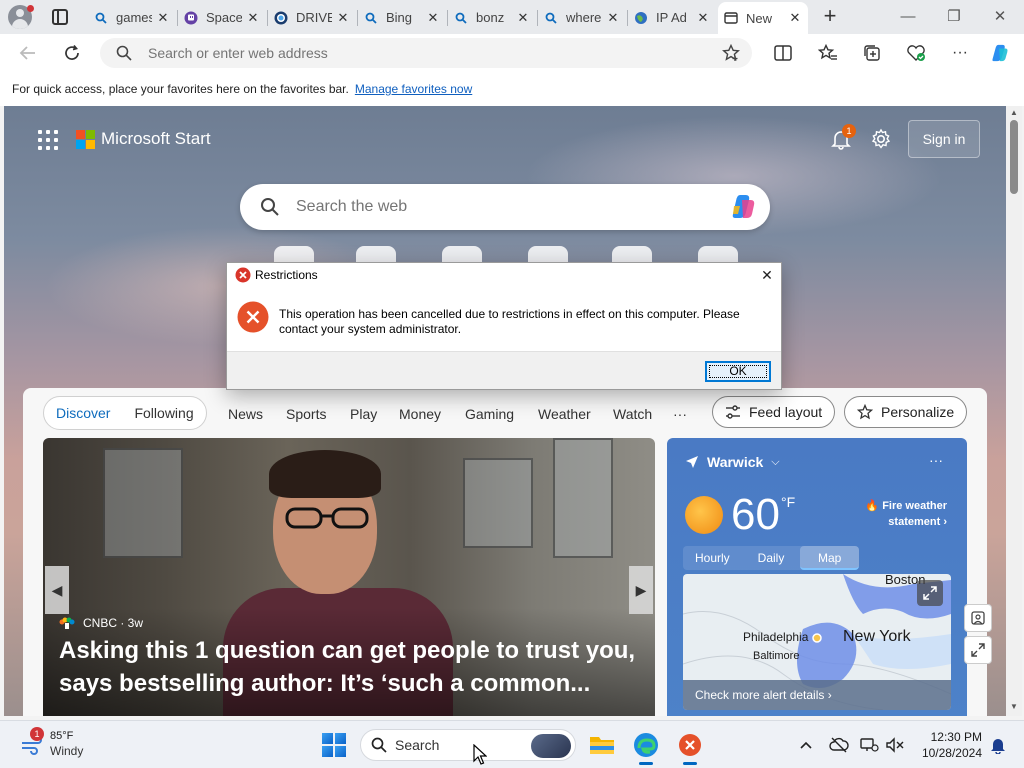 The width and height of the screenshot is (1024, 768). I want to click on tab-drive: DRIVE ✕, so click(312, 17).